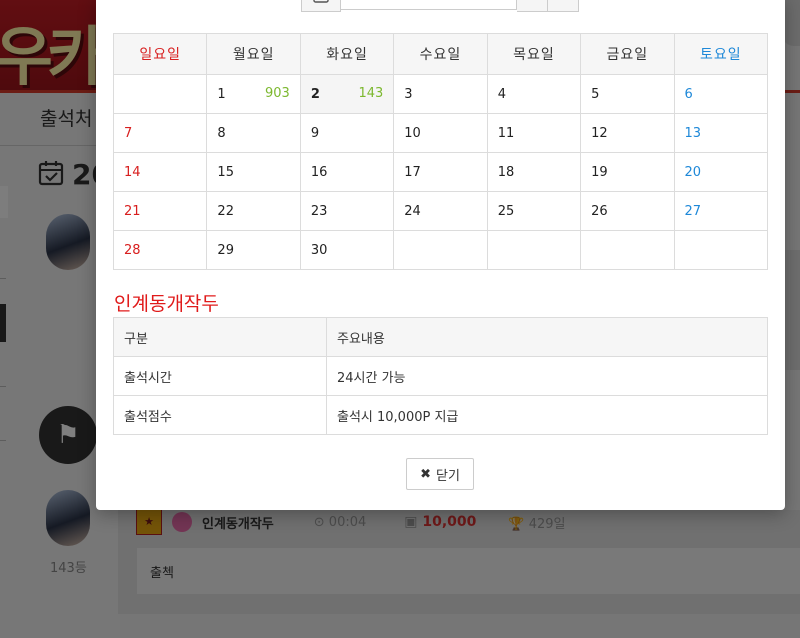  Describe the element at coordinates (315, 133) in the screenshot. I see `calendar-day-number: 9` at that location.